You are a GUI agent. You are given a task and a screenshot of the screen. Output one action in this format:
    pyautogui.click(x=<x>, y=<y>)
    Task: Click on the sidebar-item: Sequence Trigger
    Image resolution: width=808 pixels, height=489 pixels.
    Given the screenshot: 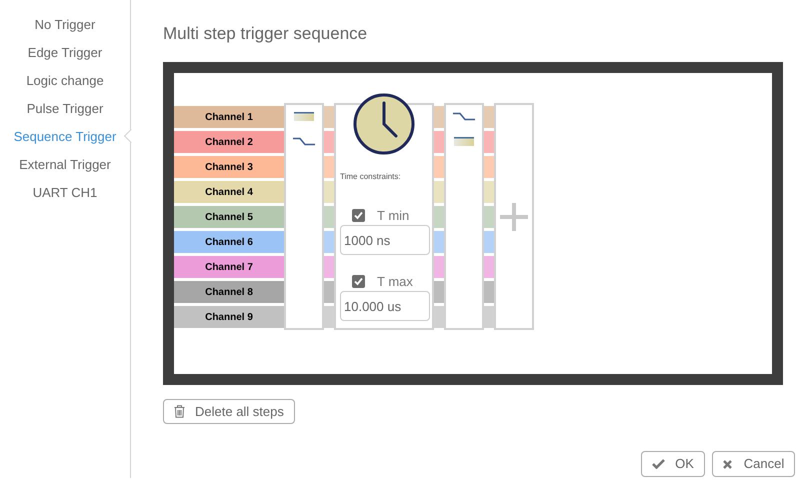 What is the action you would take?
    pyautogui.click(x=65, y=136)
    